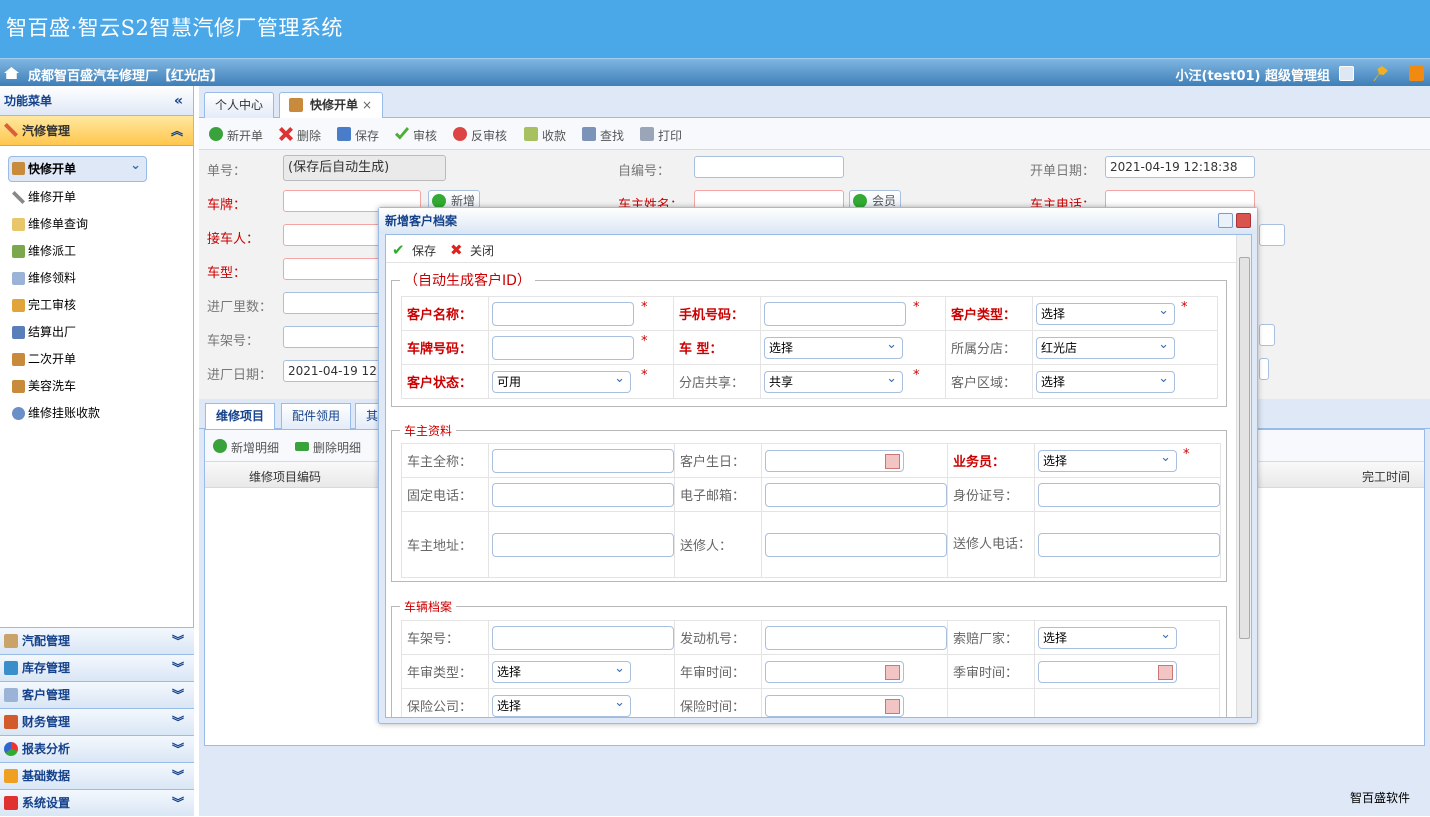 The height and width of the screenshot is (817, 1430). Describe the element at coordinates (97, 775) in the screenshot. I see `section-basedata: 基础数据 ︾` at that location.